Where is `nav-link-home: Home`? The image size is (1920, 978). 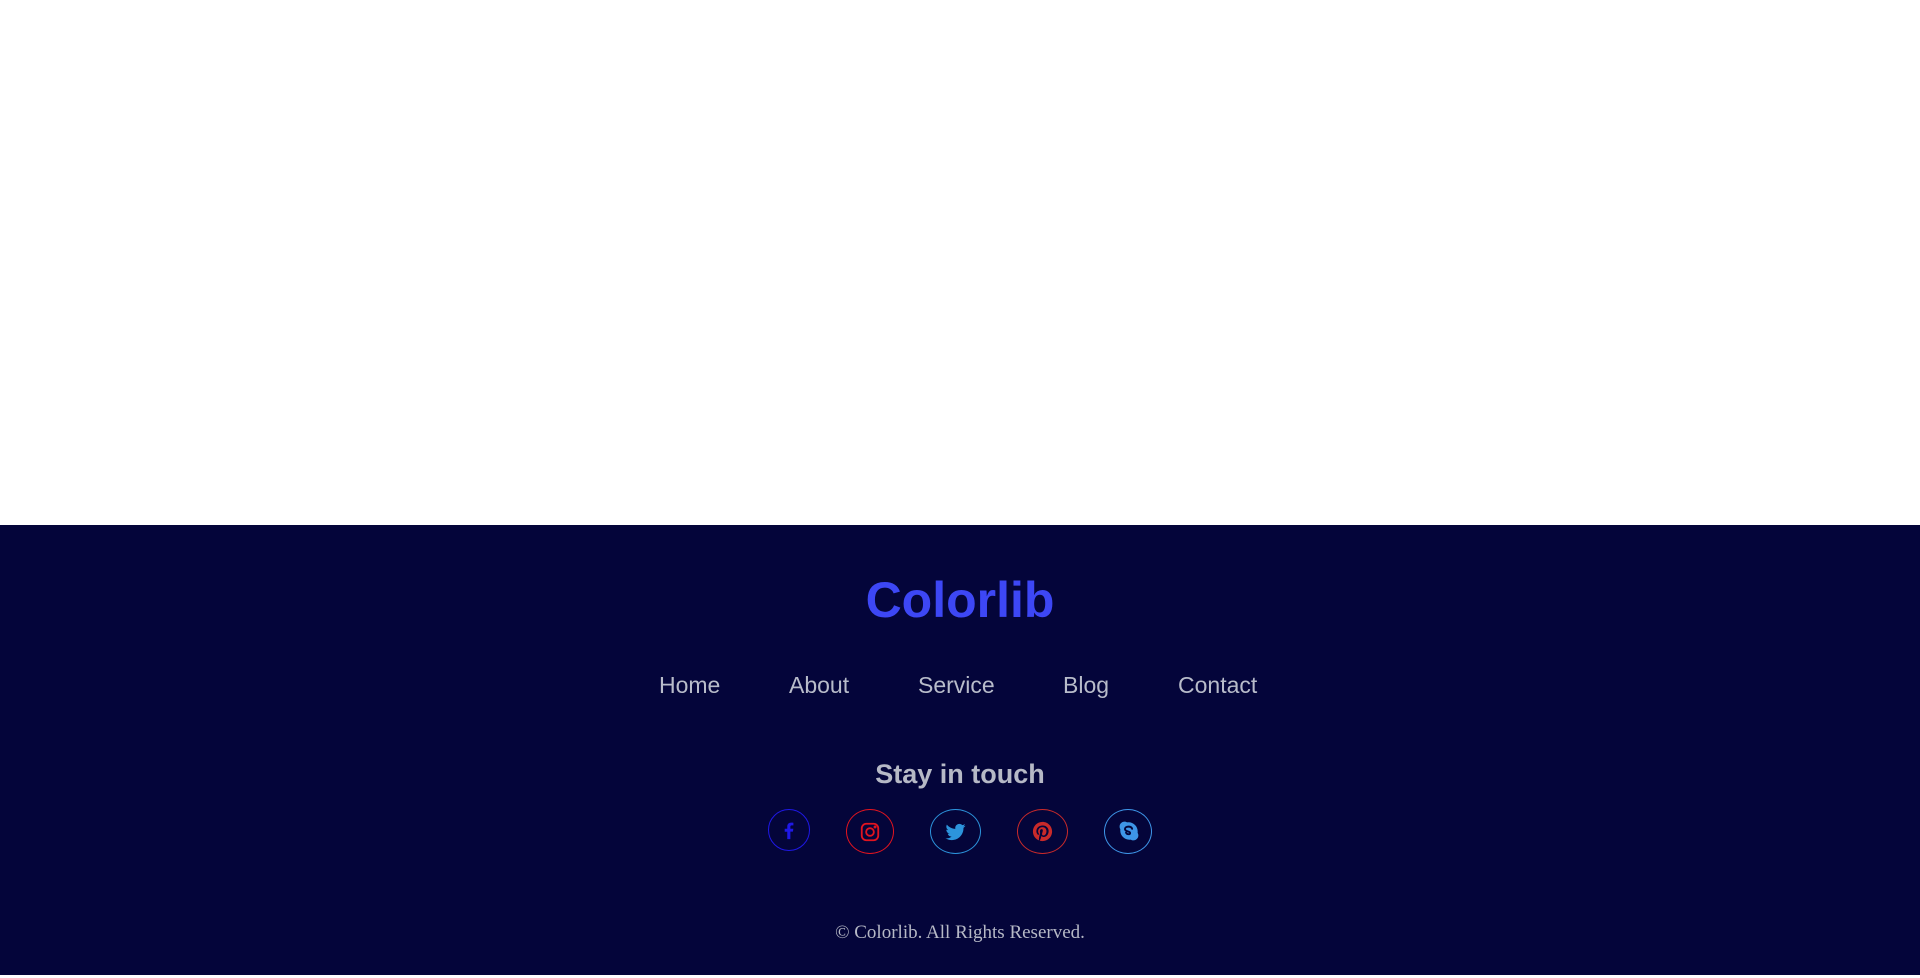 nav-link-home: Home is located at coordinates (689, 685).